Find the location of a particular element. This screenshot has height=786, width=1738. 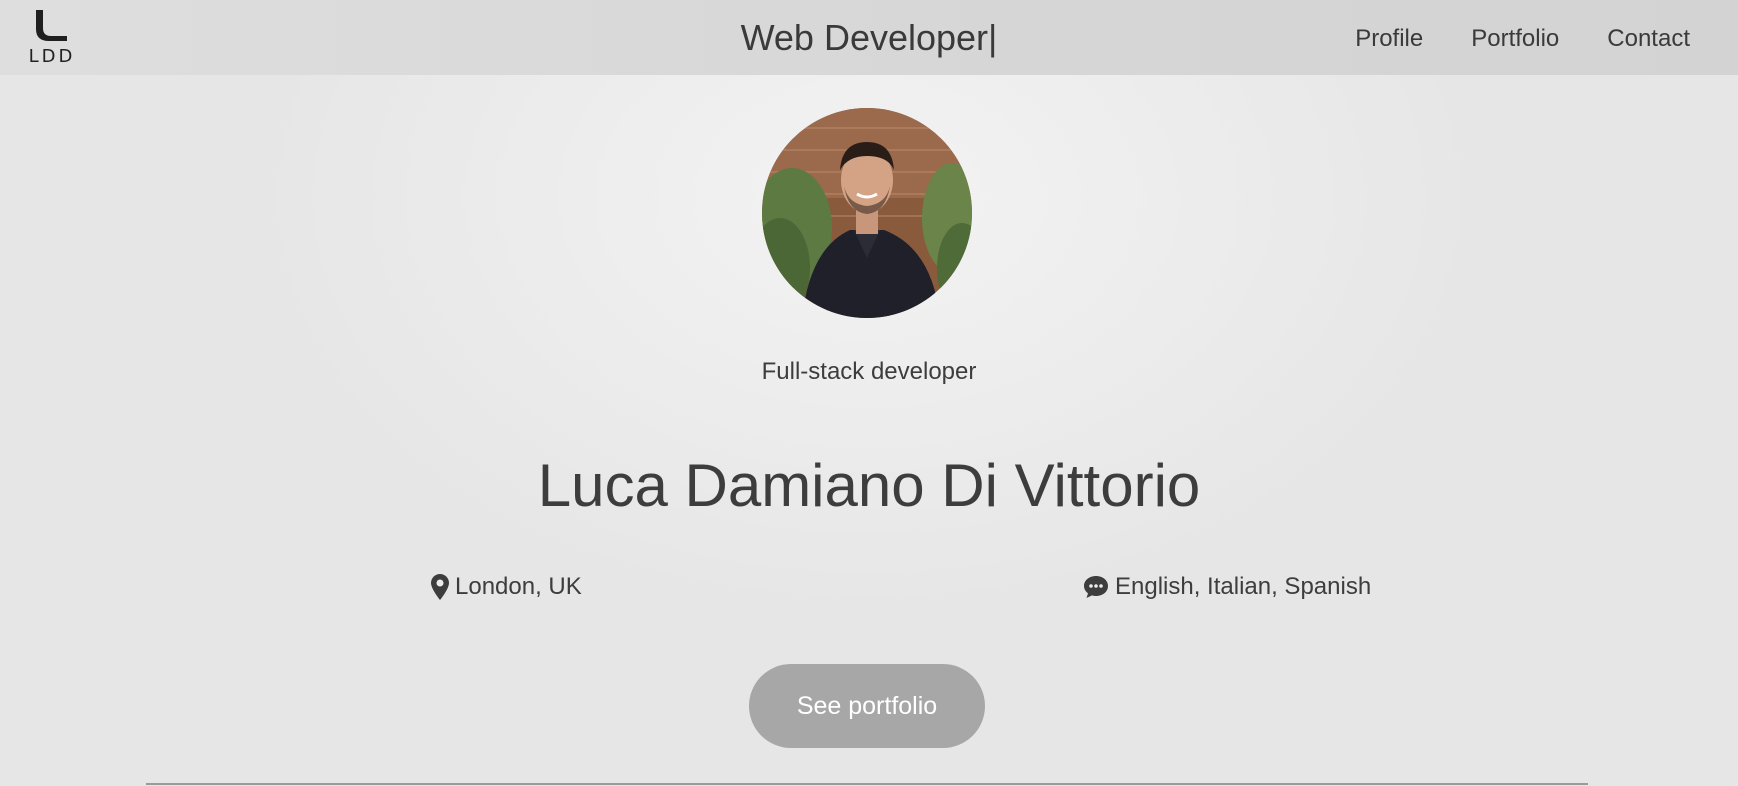

role-subtitle: Full-stack developer is located at coordinates (869, 371).